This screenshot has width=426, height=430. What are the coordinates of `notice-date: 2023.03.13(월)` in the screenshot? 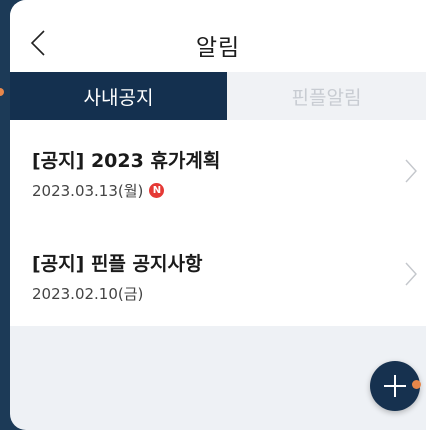 It's located at (88, 191).